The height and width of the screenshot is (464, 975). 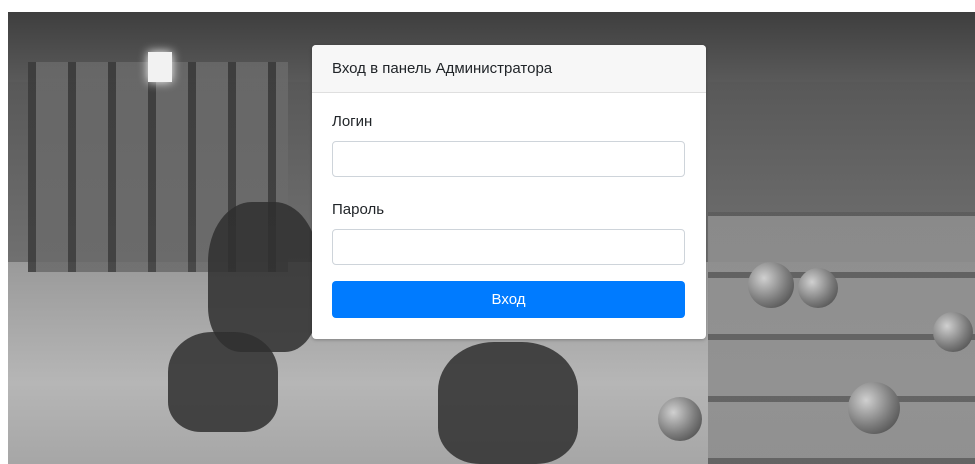 What do you see at coordinates (508, 299) in the screenshot?
I see `login-submit-button: Вход` at bounding box center [508, 299].